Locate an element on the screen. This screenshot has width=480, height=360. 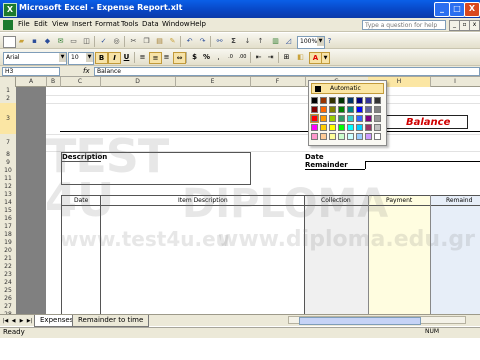
horizontal-scrollbar is located at coordinates (377, 320).